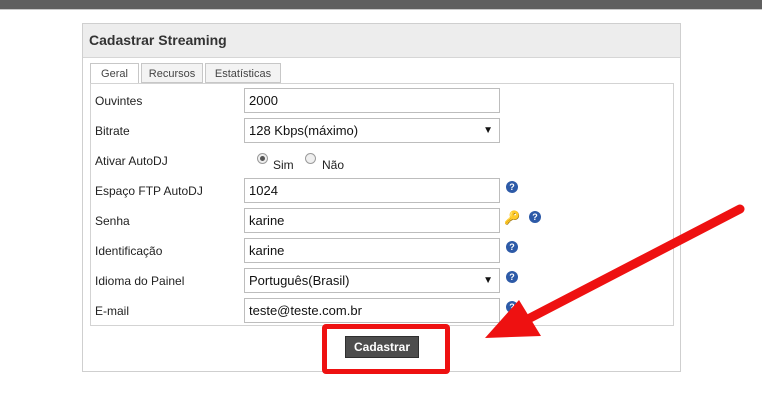  What do you see at coordinates (615, 271) in the screenshot?
I see `annotation-arrow` at bounding box center [615, 271].